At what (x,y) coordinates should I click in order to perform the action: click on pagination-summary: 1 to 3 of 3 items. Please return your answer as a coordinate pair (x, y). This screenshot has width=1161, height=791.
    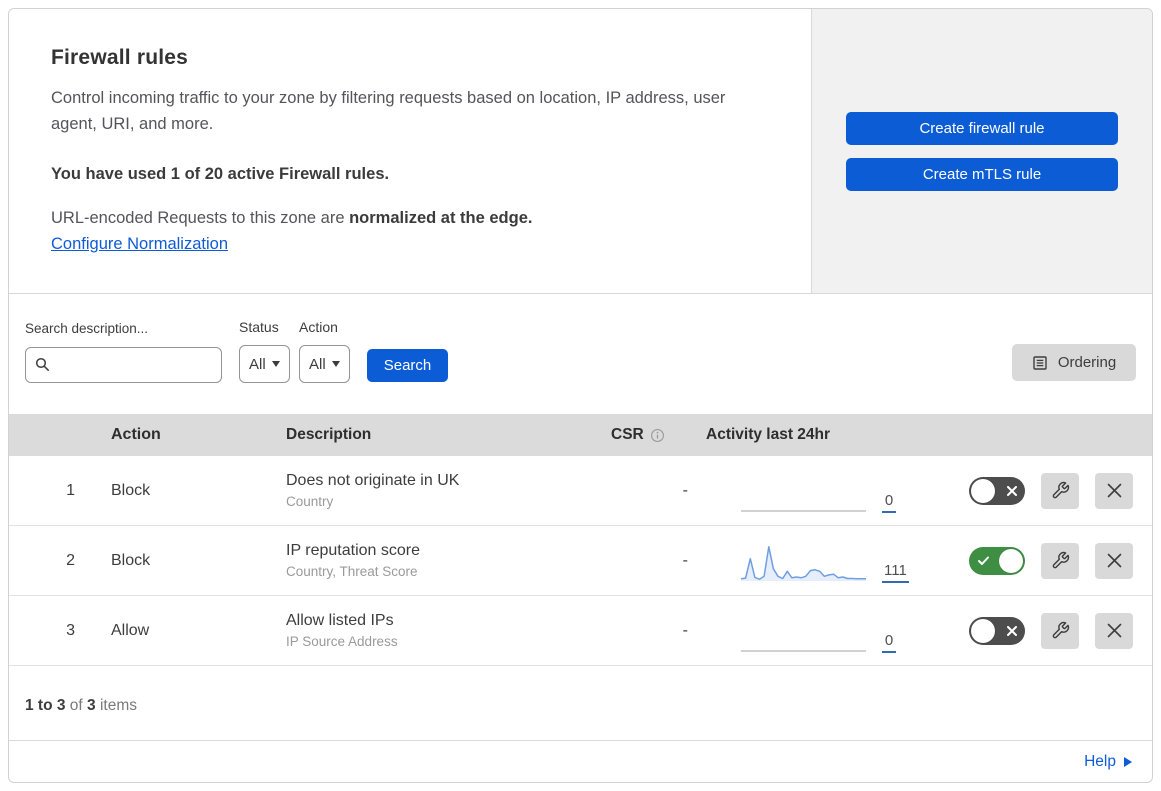
    Looking at the image, I should click on (580, 701).